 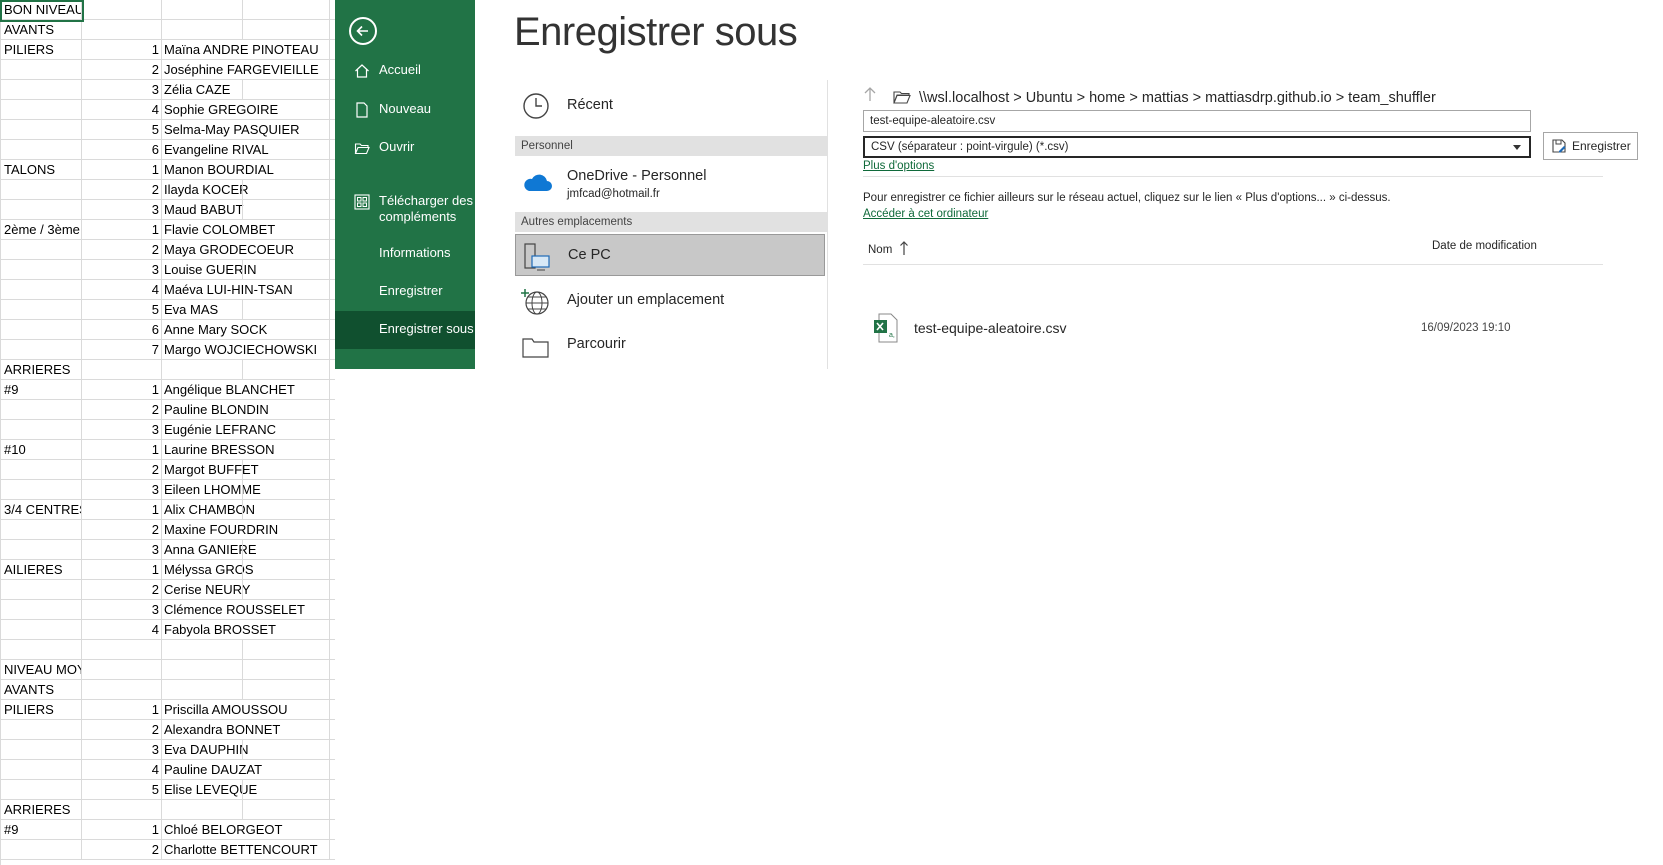 What do you see at coordinates (222, 830) in the screenshot?
I see `cell-c: Chloé BELORGEOT` at bounding box center [222, 830].